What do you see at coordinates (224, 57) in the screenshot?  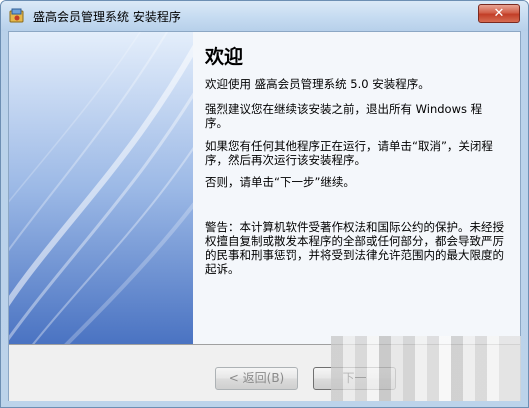 I see `page-heading: 欢迎` at bounding box center [224, 57].